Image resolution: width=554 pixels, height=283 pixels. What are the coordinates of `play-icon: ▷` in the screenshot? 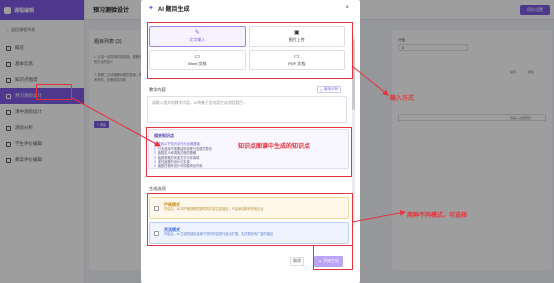 It's located at (321, 89).